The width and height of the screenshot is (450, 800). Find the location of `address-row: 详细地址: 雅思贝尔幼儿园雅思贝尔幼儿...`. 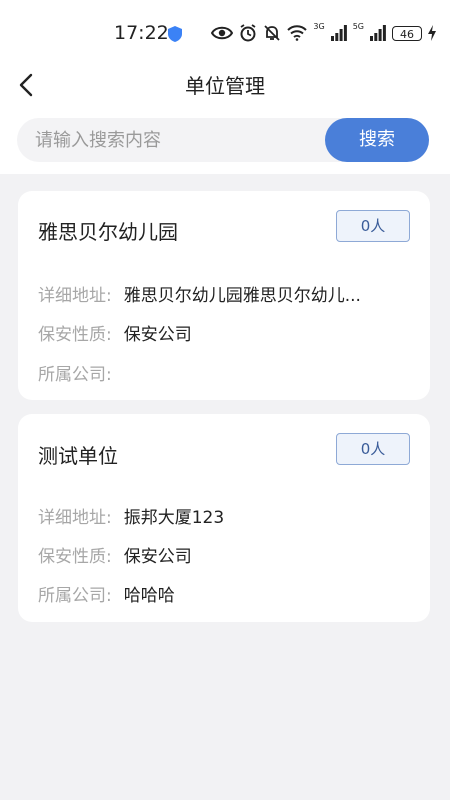

address-row: 详细地址: 雅思贝尔幼儿园雅思贝尔幼儿... is located at coordinates (199, 293).